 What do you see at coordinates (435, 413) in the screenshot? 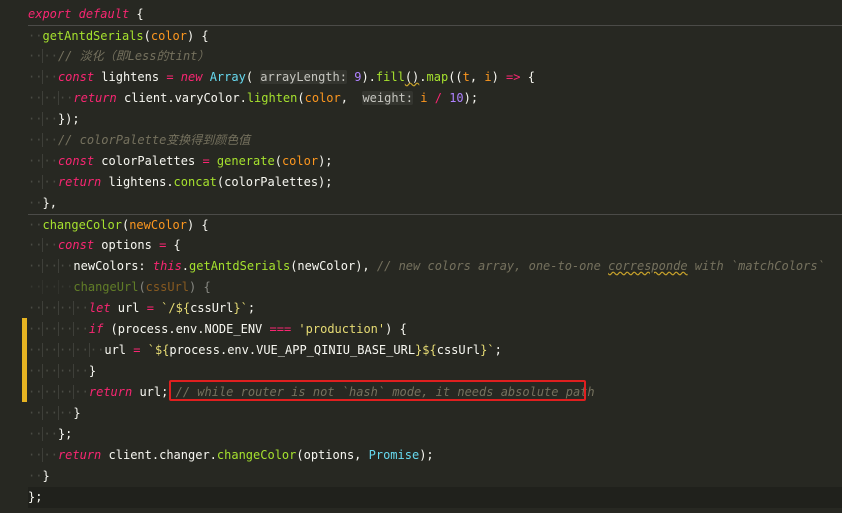
I see `code-line: ······}` at bounding box center [435, 413].